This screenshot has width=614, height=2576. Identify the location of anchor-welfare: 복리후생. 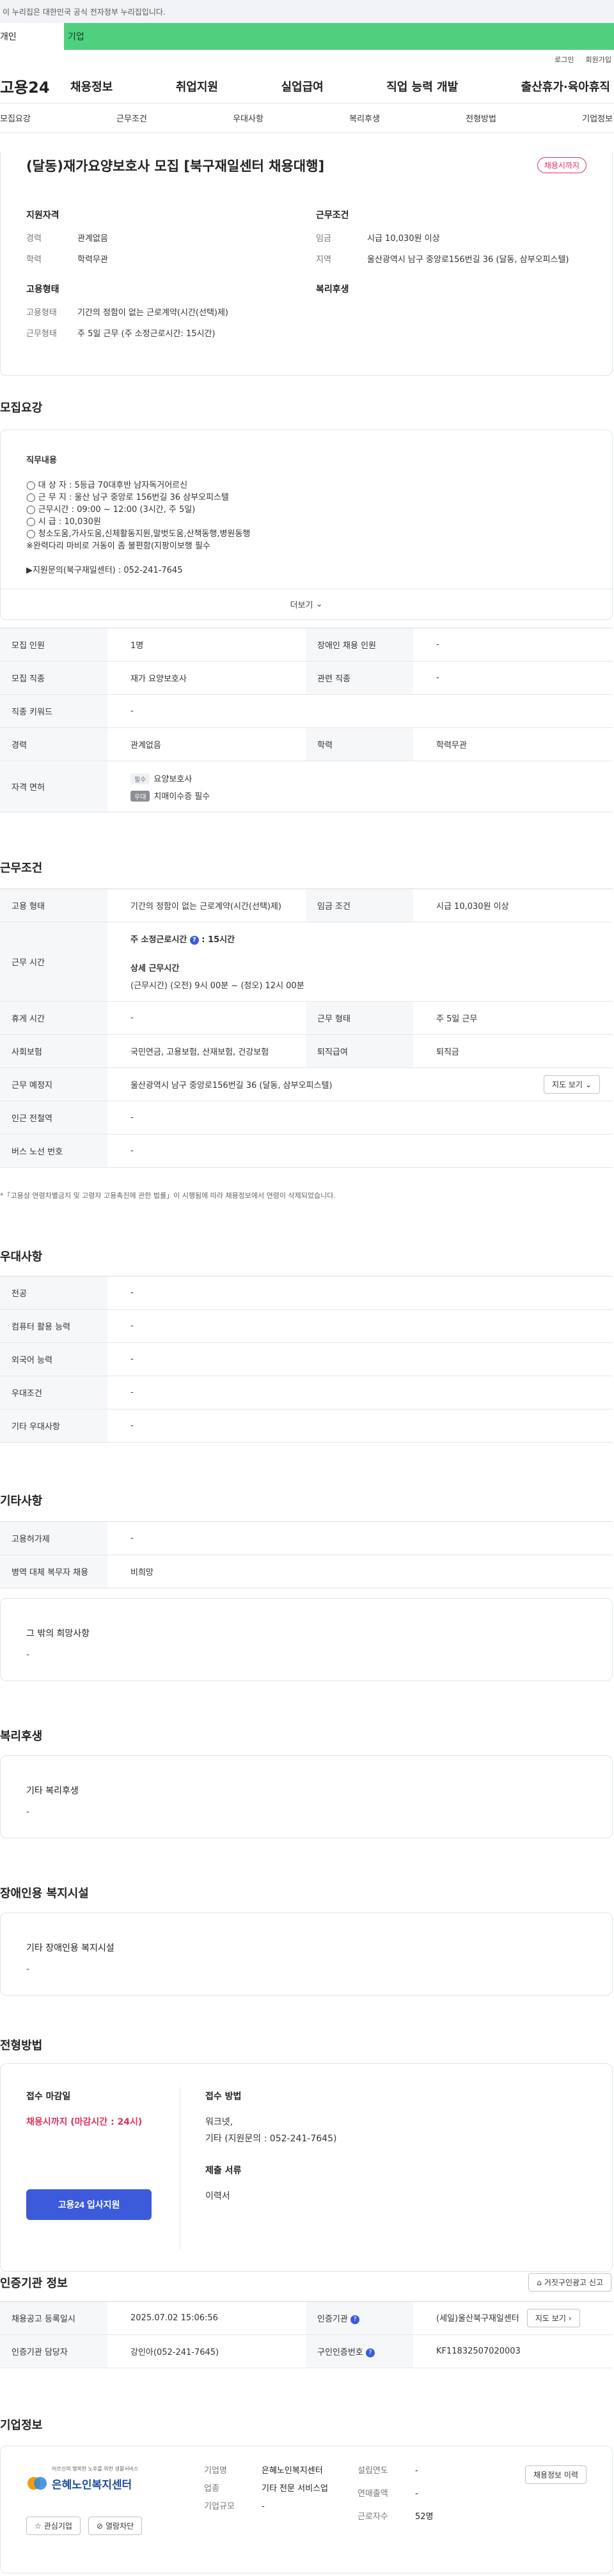
(364, 118).